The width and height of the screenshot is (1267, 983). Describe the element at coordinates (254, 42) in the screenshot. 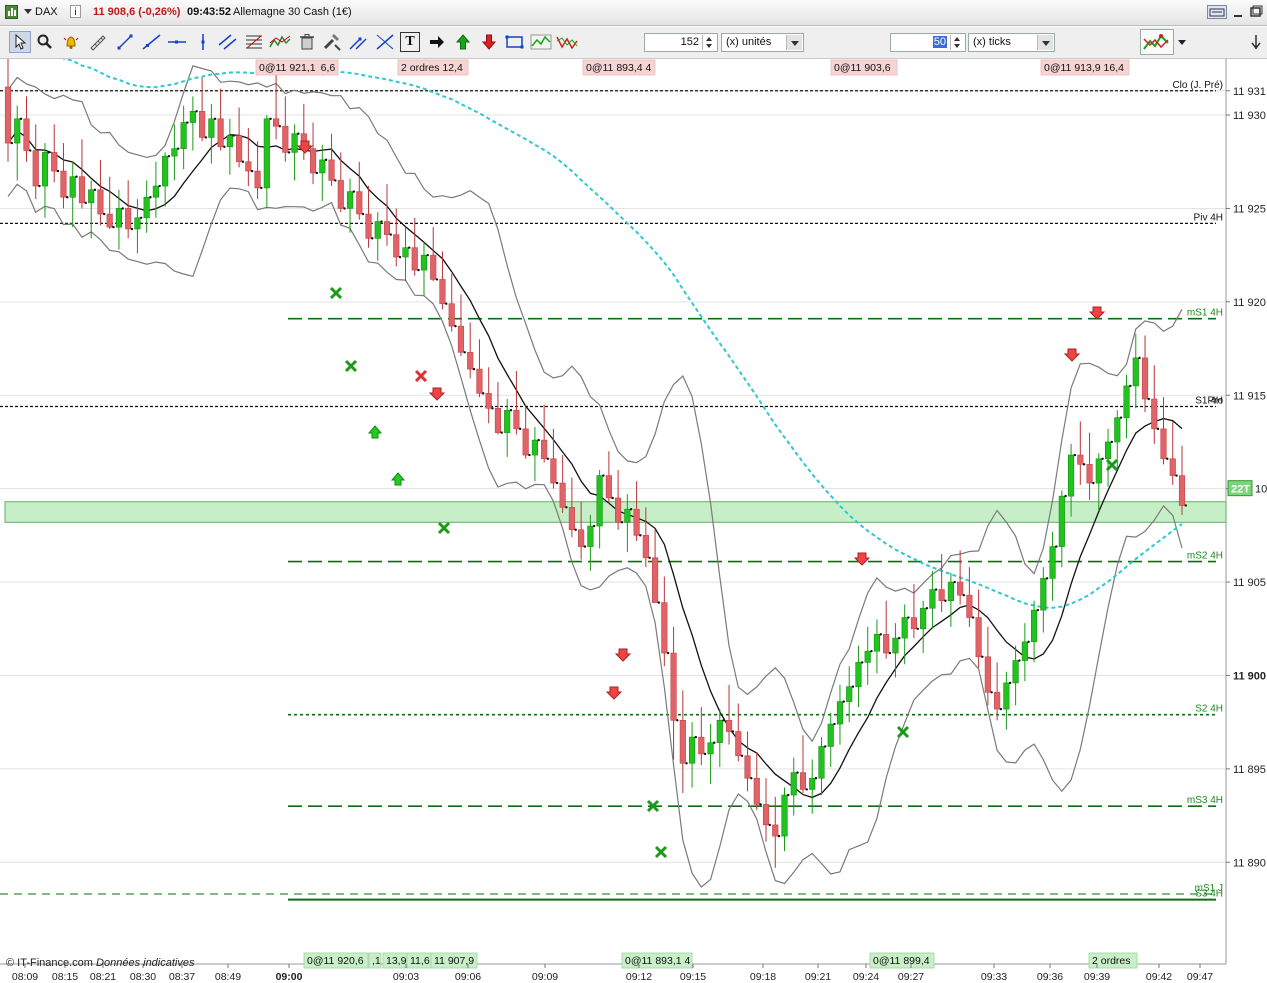

I see `fibonacci-icon` at that location.